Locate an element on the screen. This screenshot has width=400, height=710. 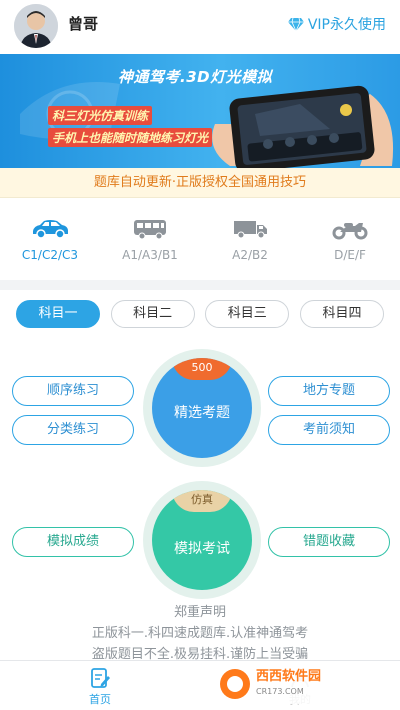
nav-home-label: 首页 is located at coordinates (100, 699).